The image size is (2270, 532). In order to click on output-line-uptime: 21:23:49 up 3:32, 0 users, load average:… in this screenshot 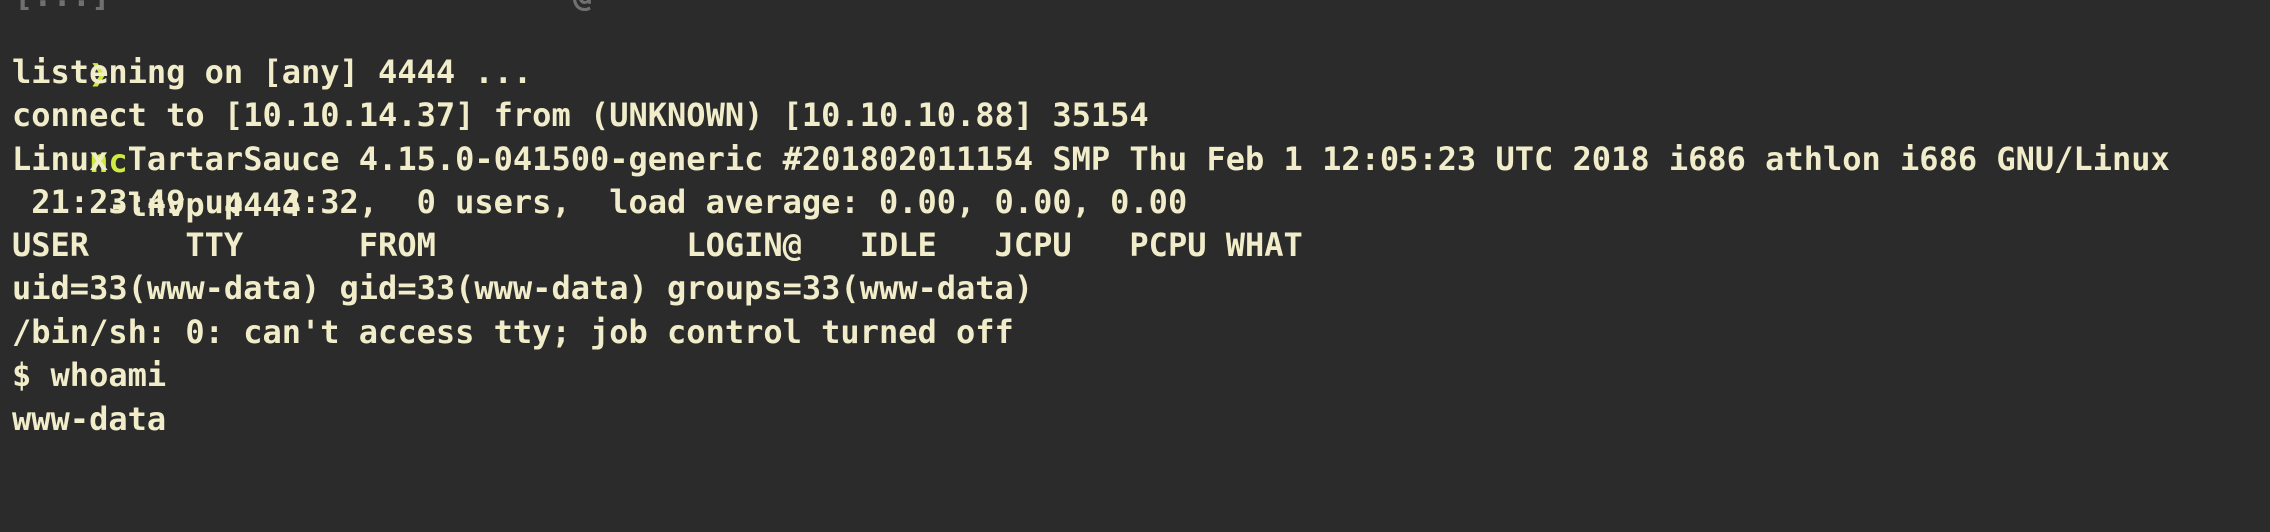, I will do `click(600, 202)`.